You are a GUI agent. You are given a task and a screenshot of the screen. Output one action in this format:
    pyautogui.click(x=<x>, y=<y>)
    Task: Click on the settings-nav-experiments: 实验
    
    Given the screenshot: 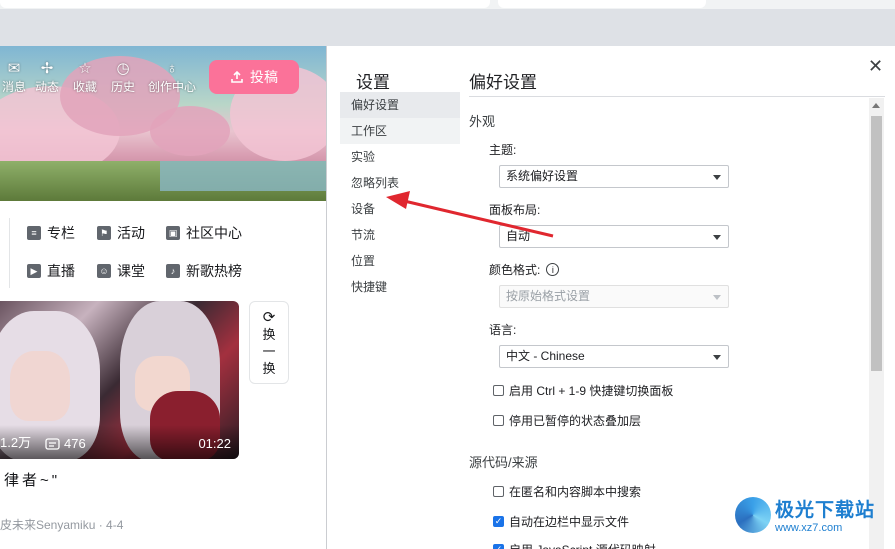 What is the action you would take?
    pyautogui.click(x=400, y=157)
    